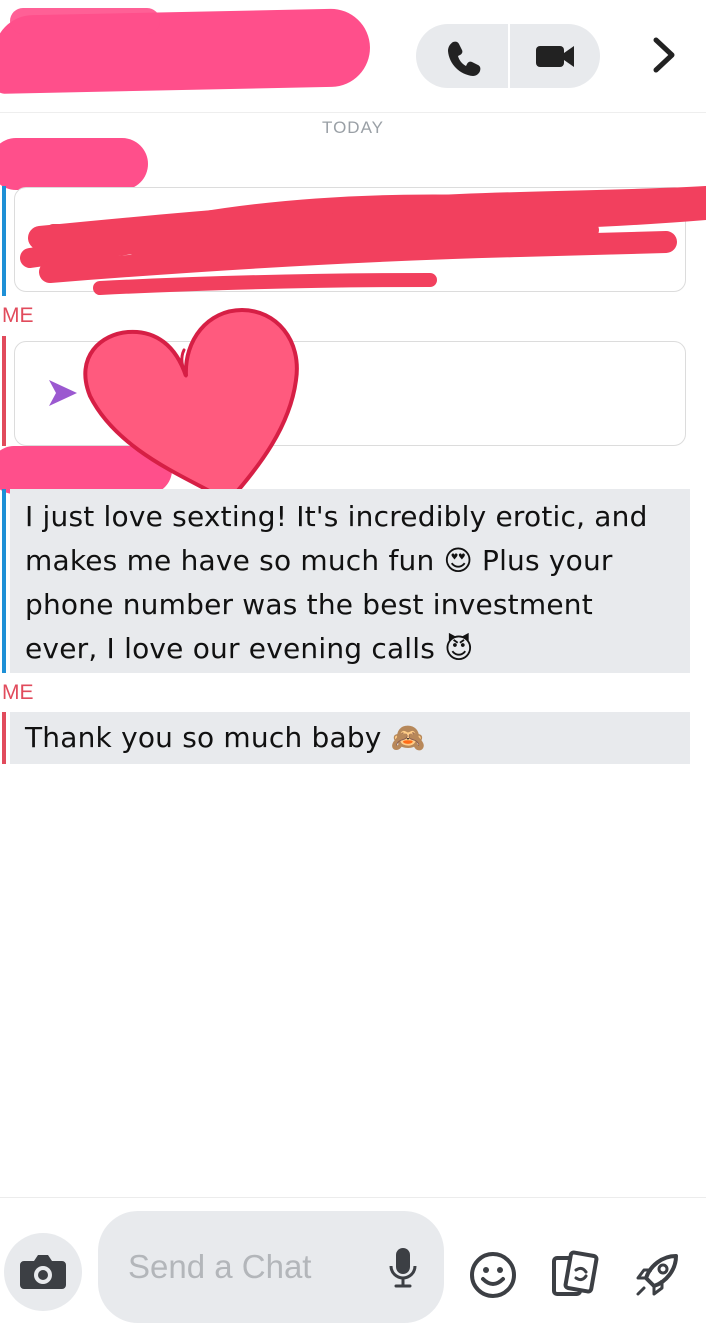 This screenshot has width=706, height=1336. I want to click on microphone-icon, so click(403, 1268).